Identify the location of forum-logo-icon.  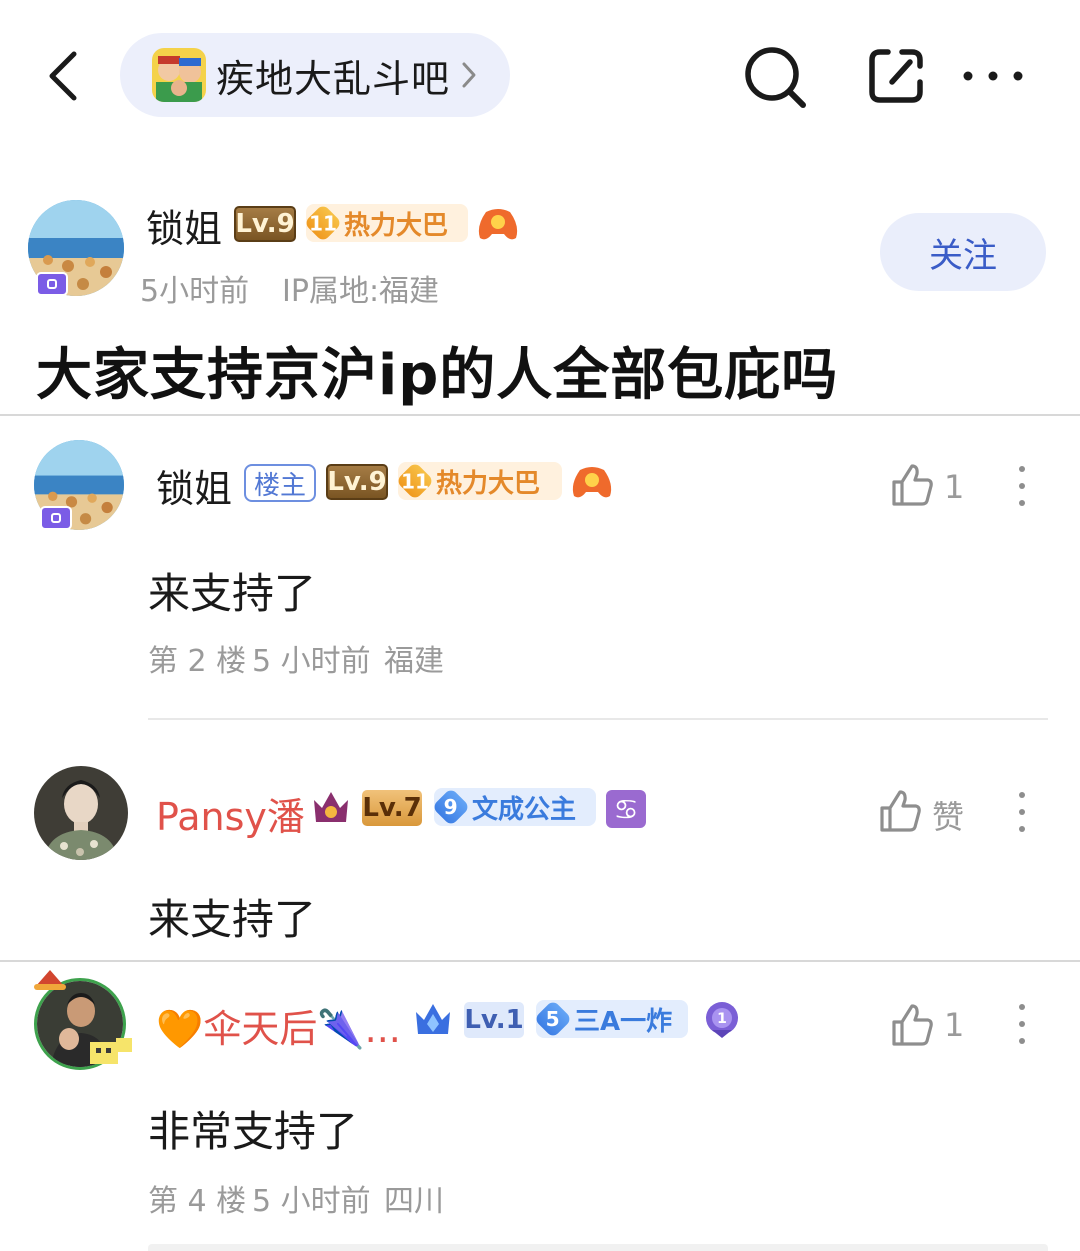
(179, 75).